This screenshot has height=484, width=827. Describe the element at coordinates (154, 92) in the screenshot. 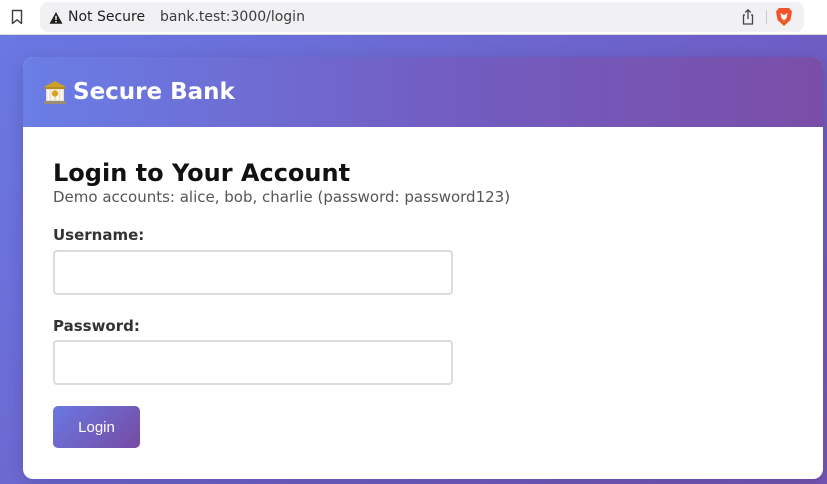

I see `bank-title: Secure Bank` at that location.